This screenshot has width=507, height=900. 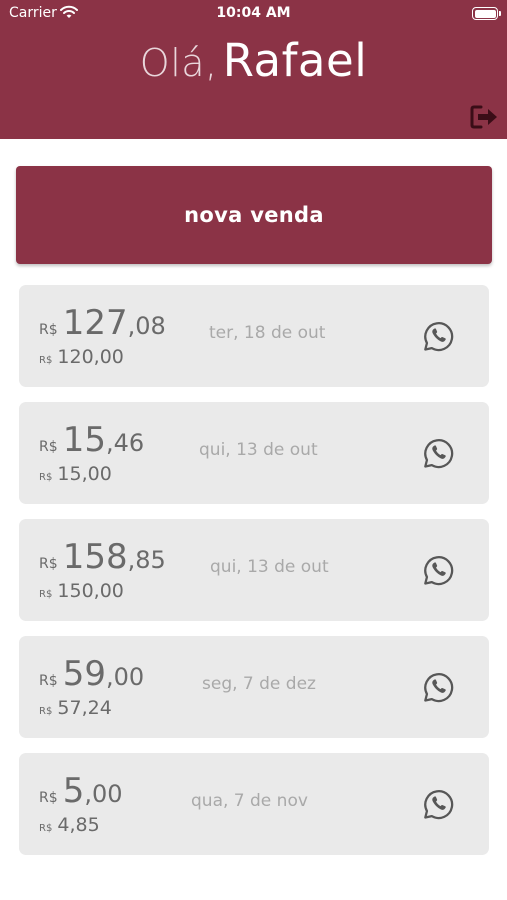 What do you see at coordinates (84, 674) in the screenshot?
I see `sale-total-integer: 59` at bounding box center [84, 674].